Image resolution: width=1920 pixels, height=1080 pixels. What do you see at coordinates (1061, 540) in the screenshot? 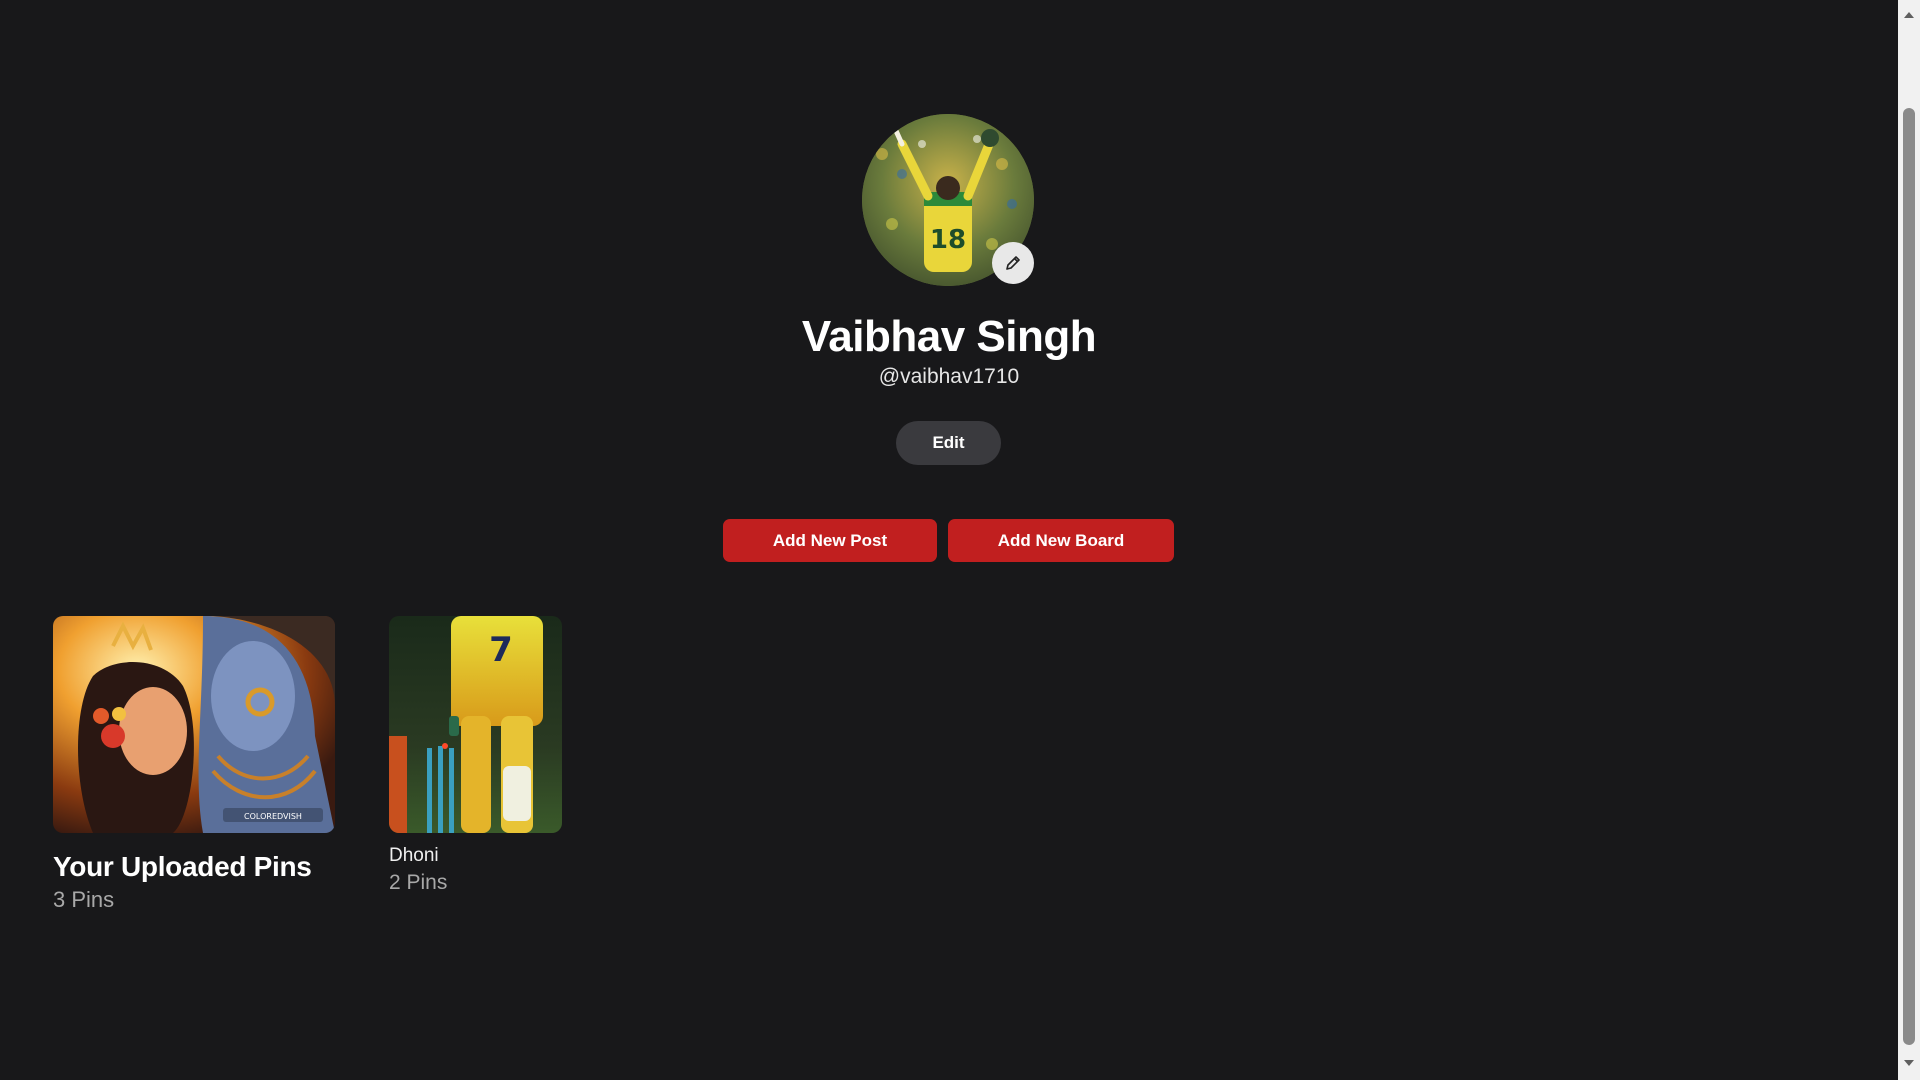
I see `add-new-board-button: Add New Board` at bounding box center [1061, 540].